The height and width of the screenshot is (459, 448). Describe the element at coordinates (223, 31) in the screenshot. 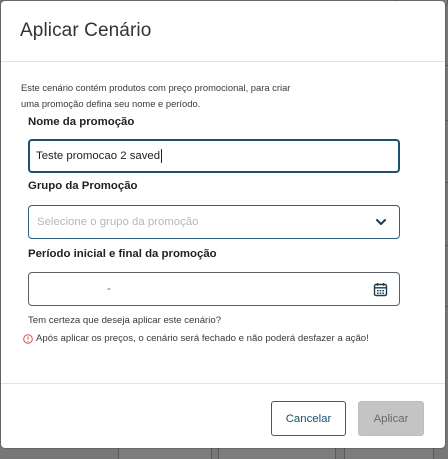

I see `modal-header: Aplicar Cenário` at that location.